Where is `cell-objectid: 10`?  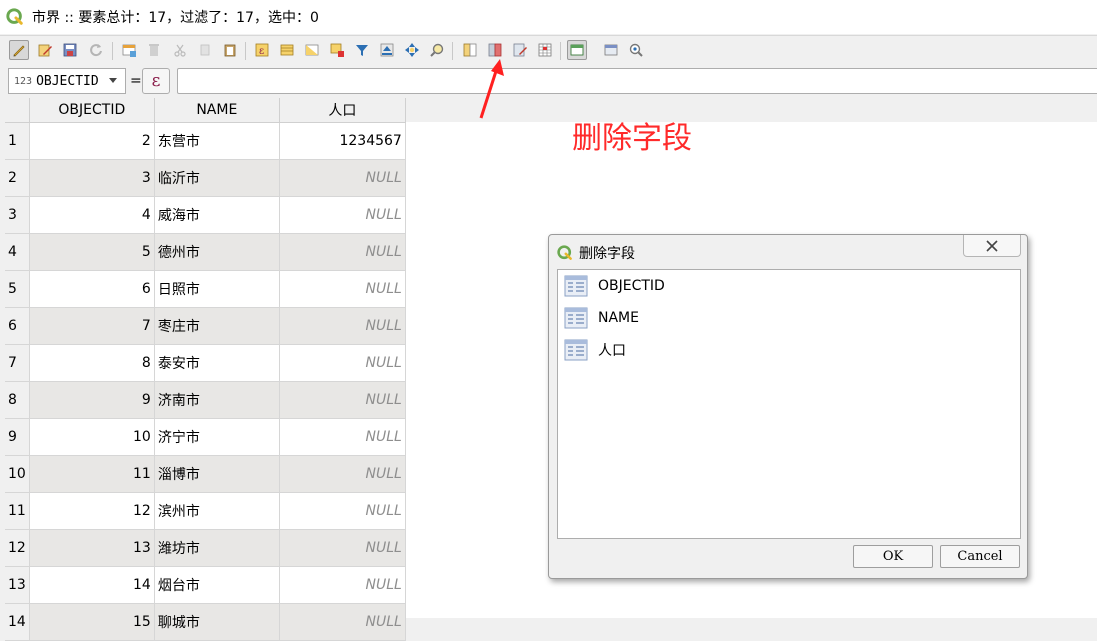 cell-objectid: 10 is located at coordinates (92, 437).